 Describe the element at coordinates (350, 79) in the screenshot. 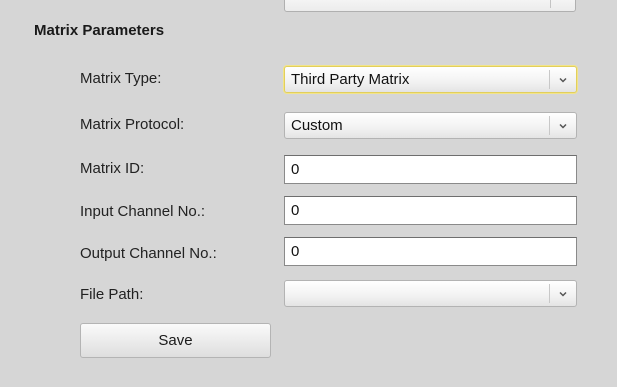

I see `matrix-type-value: Third Party Matrix` at that location.